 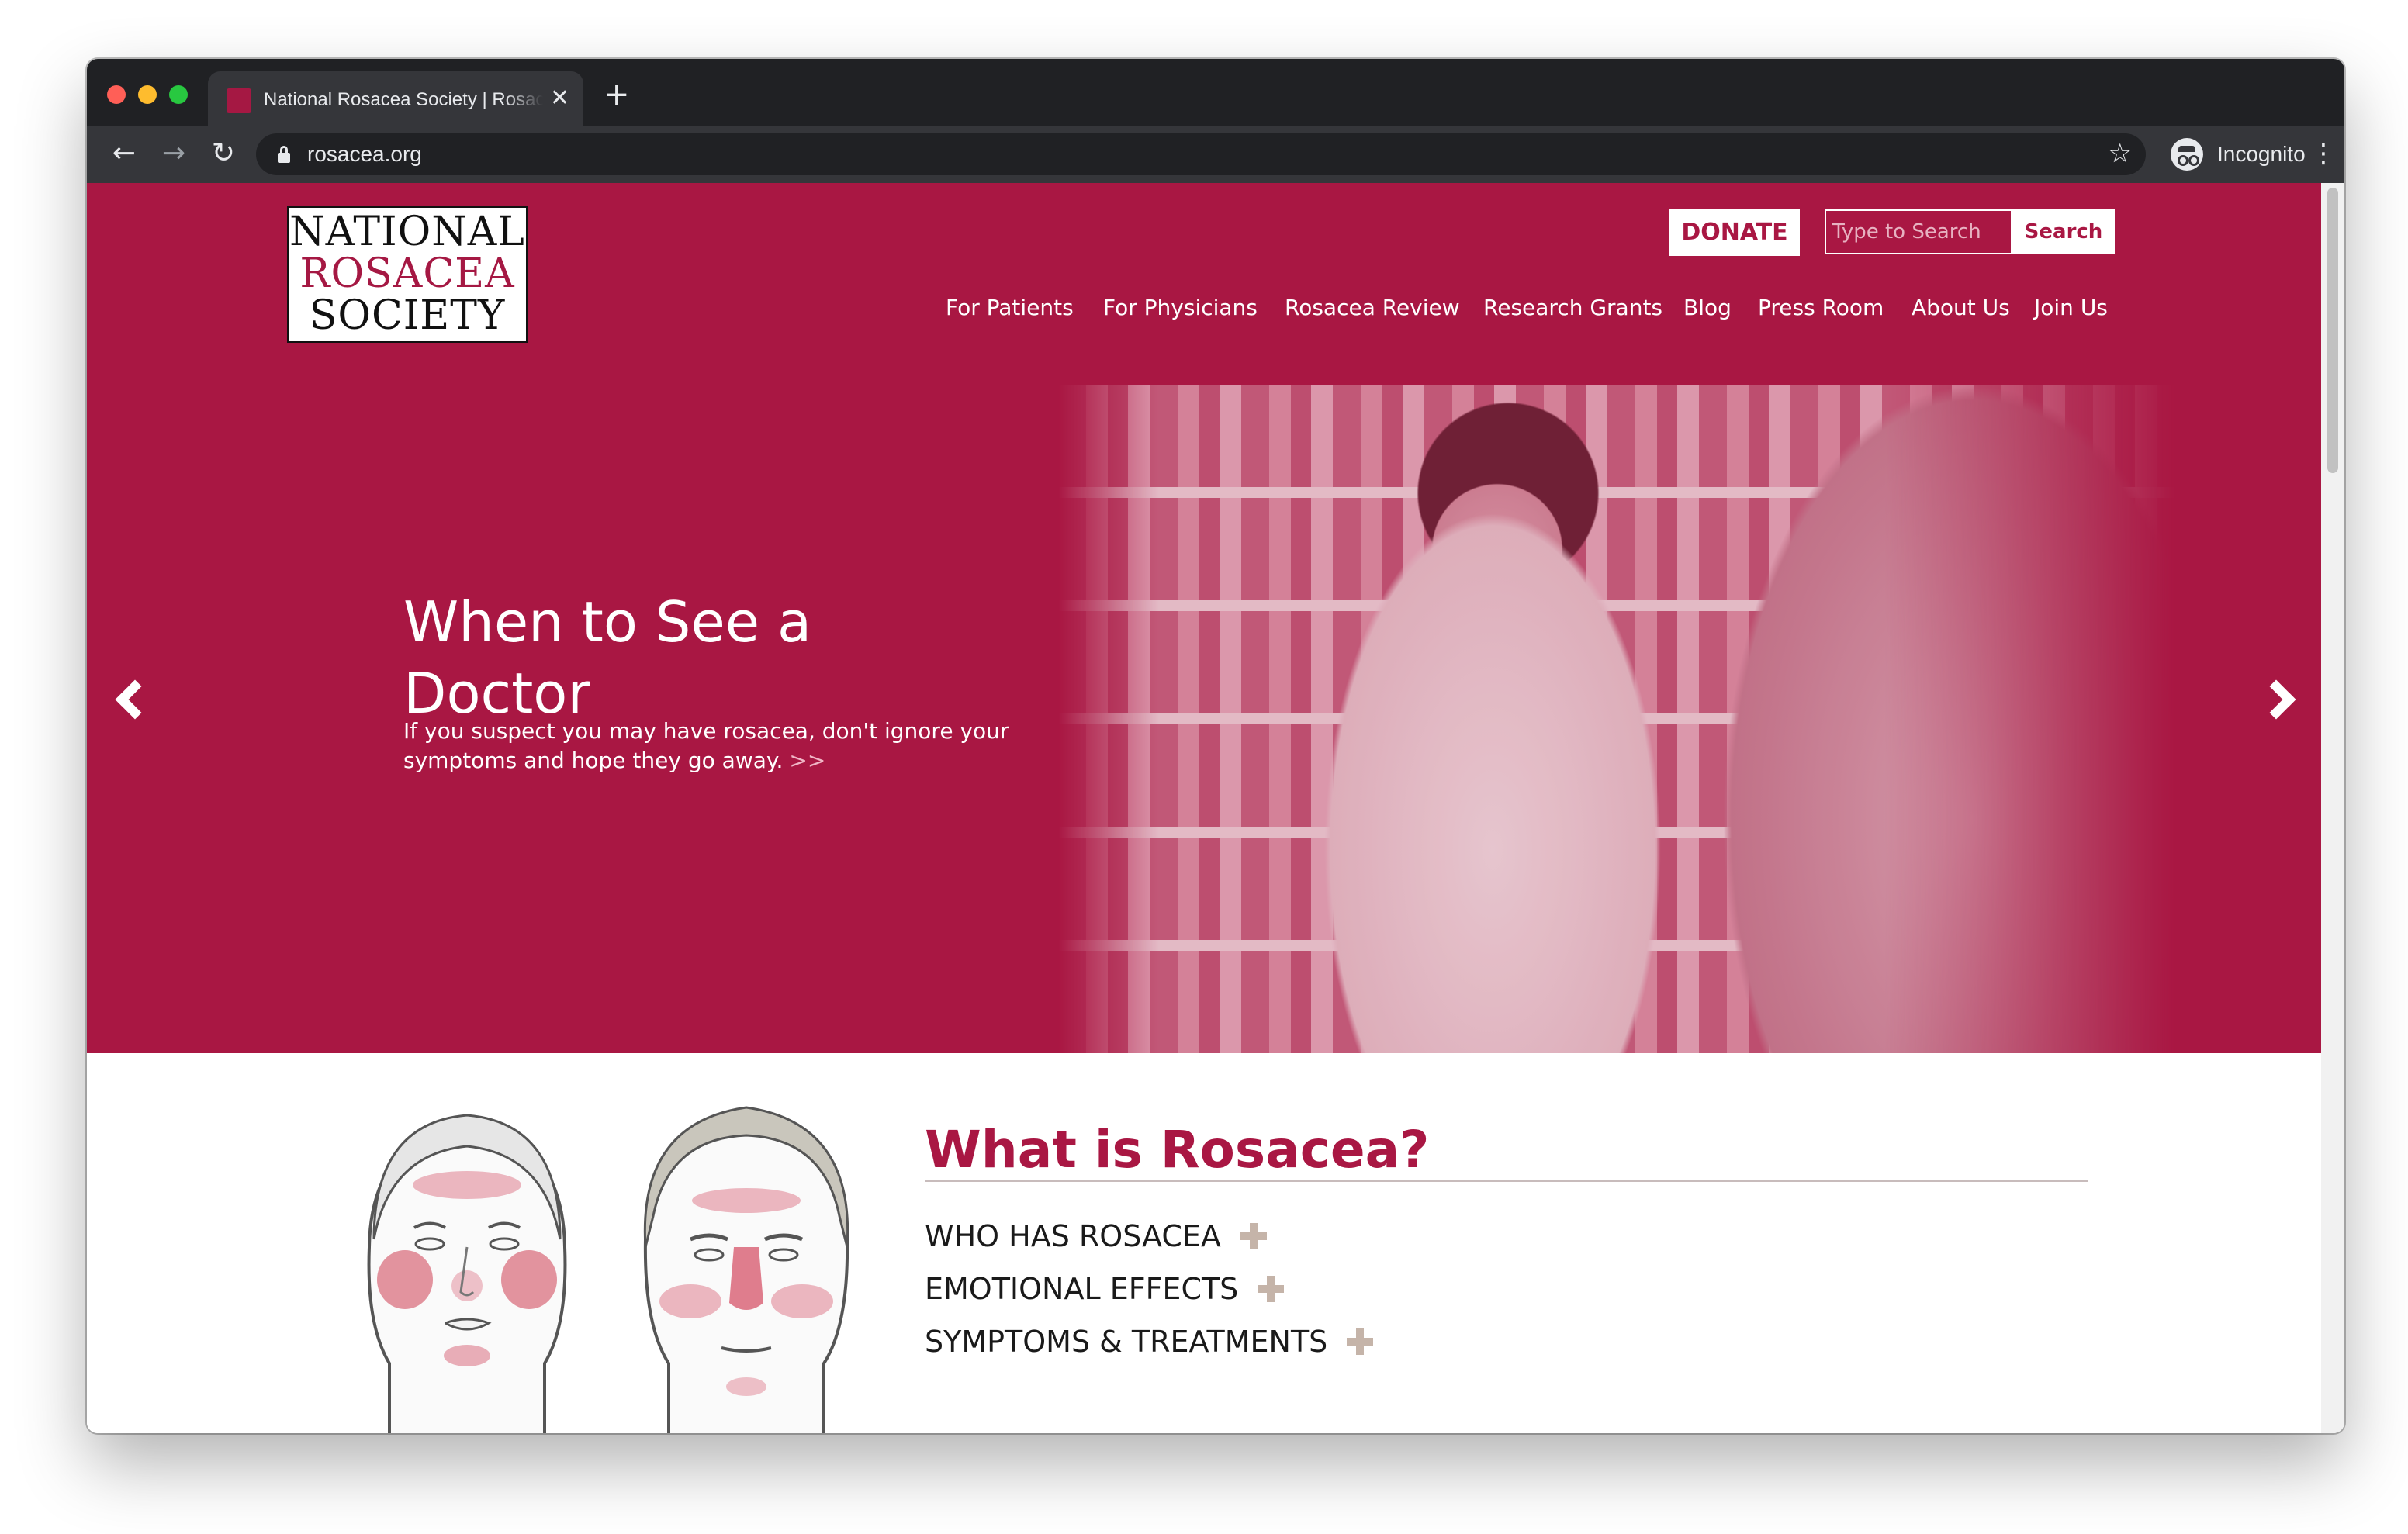 I want to click on site-logo: NATIONAL ROSACEA SOCIETY, so click(x=408, y=274).